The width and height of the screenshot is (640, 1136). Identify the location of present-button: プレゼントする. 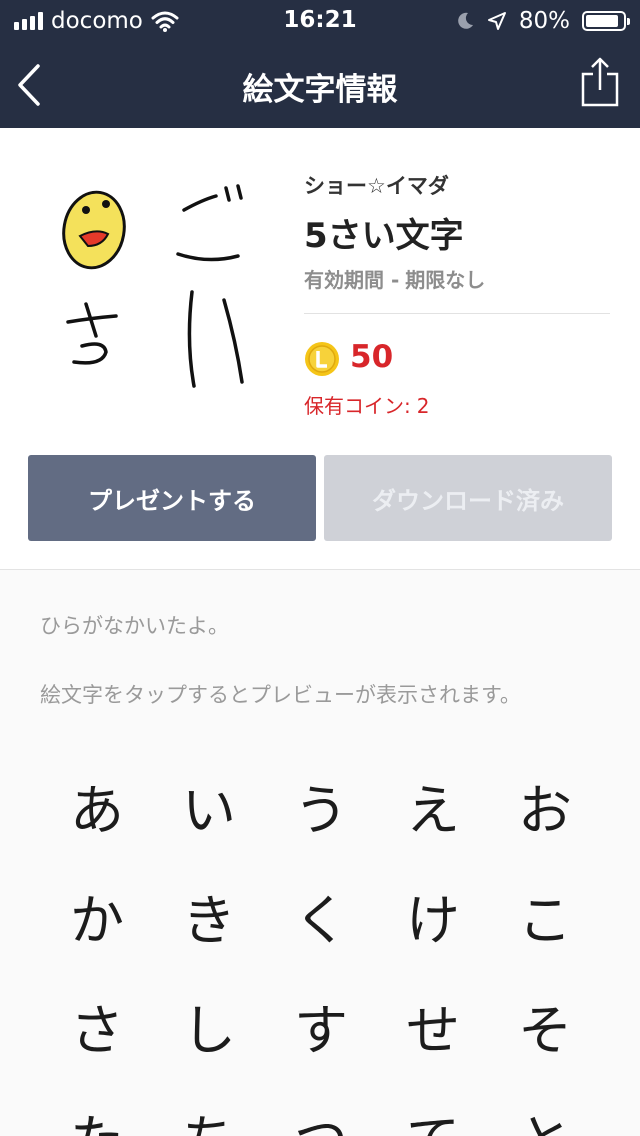
(172, 498).